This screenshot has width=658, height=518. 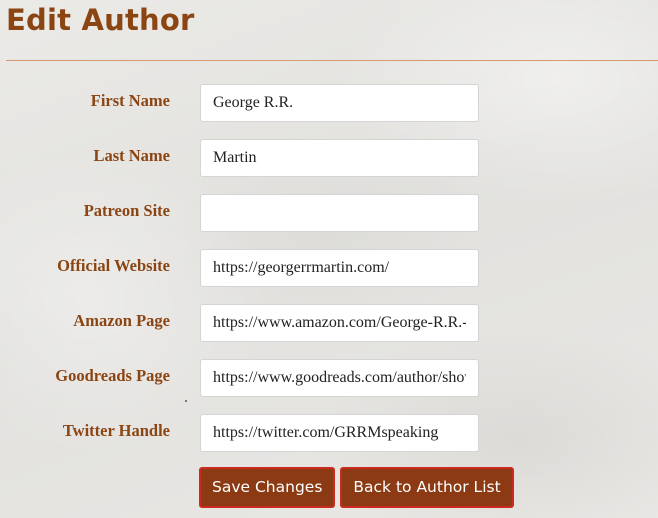 What do you see at coordinates (339, 158) in the screenshot?
I see `last-name-input` at bounding box center [339, 158].